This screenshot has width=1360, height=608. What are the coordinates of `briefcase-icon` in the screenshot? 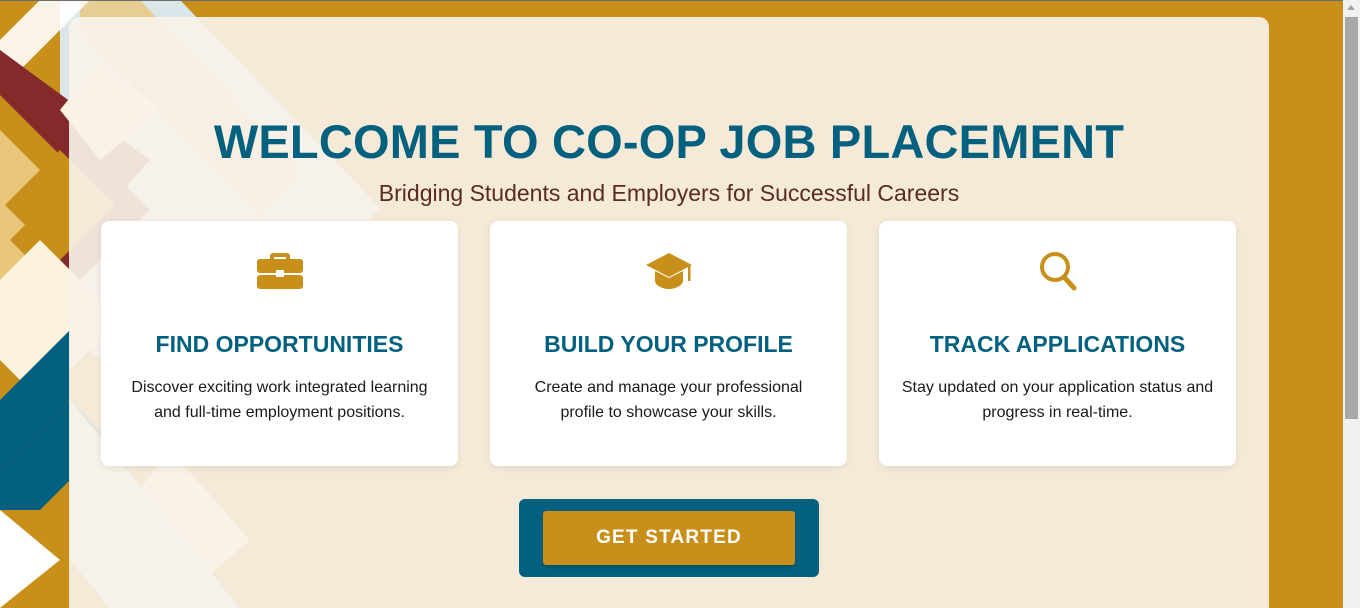 It's located at (279, 271).